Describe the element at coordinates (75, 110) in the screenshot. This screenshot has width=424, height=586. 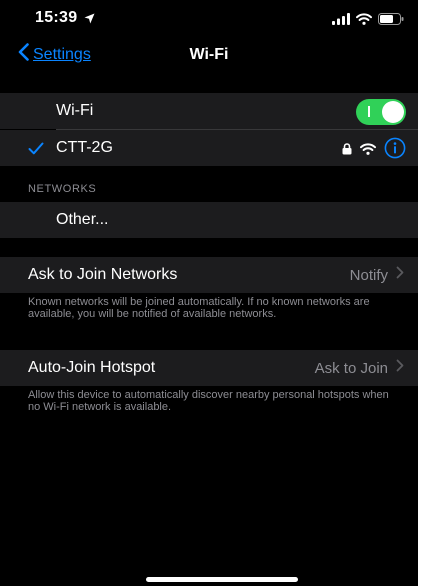
I see `wifi-toggle-label: Wi-Fi` at that location.